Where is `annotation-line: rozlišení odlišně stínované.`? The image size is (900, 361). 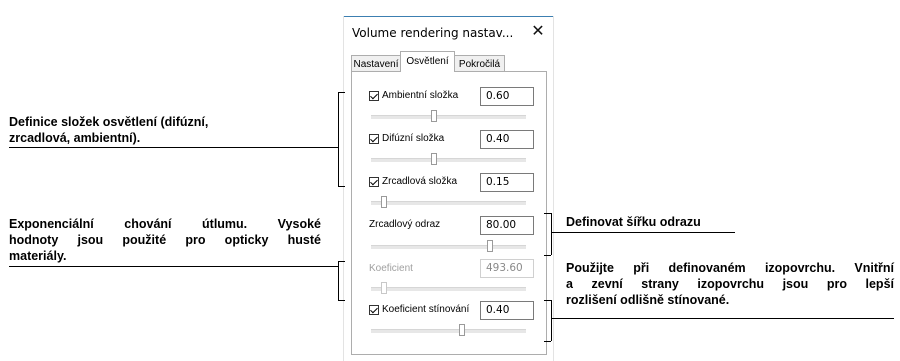 annotation-line: rozlišení odlišně stínované. is located at coordinates (648, 300).